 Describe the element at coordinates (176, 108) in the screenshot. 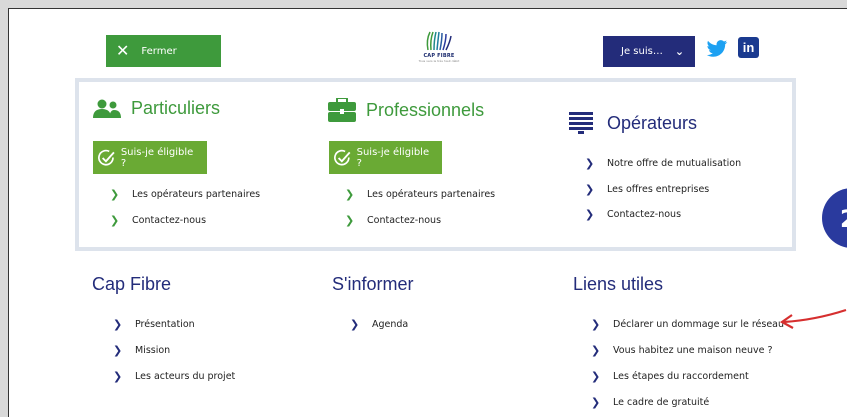

I see `particuliers-title: Particuliers` at that location.